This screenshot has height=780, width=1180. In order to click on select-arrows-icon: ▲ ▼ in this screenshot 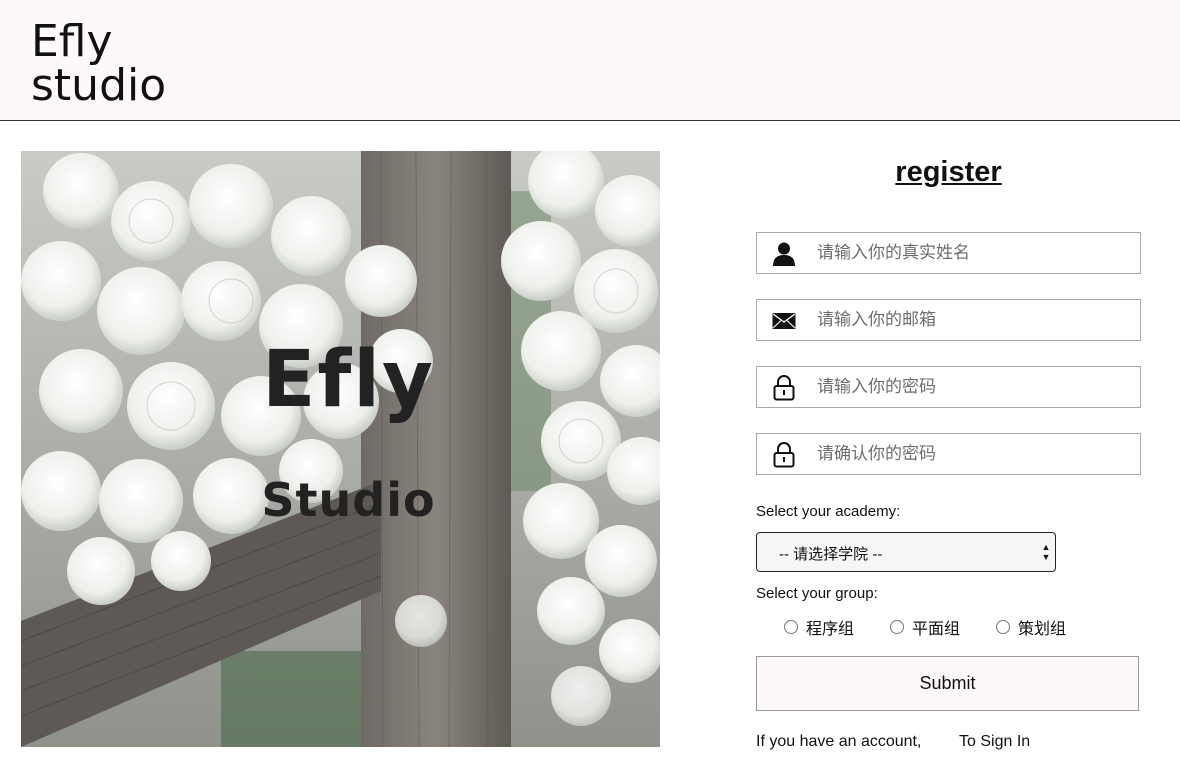, I will do `click(1046, 552)`.